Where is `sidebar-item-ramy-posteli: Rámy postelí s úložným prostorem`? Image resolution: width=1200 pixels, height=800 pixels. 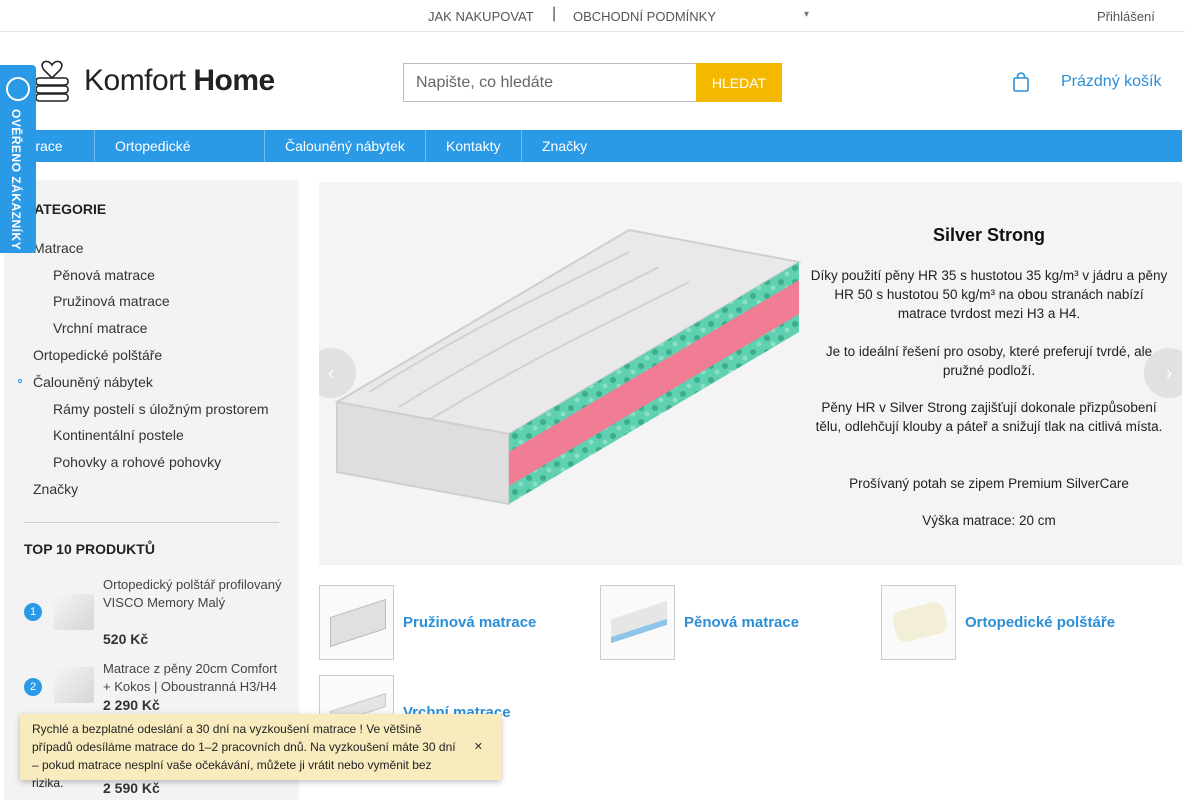
sidebar-item-ramy-posteli: Rámy postelí s úložným prostorem is located at coordinates (161, 409).